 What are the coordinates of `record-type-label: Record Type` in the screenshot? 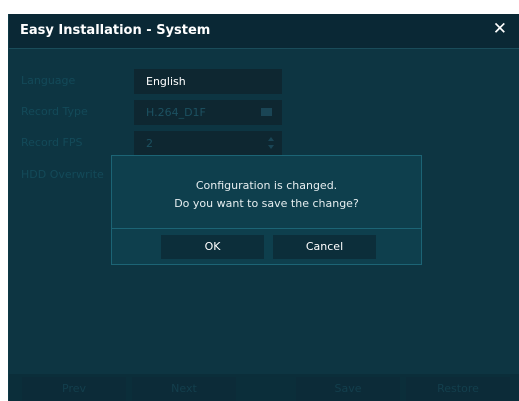 It's located at (54, 111).